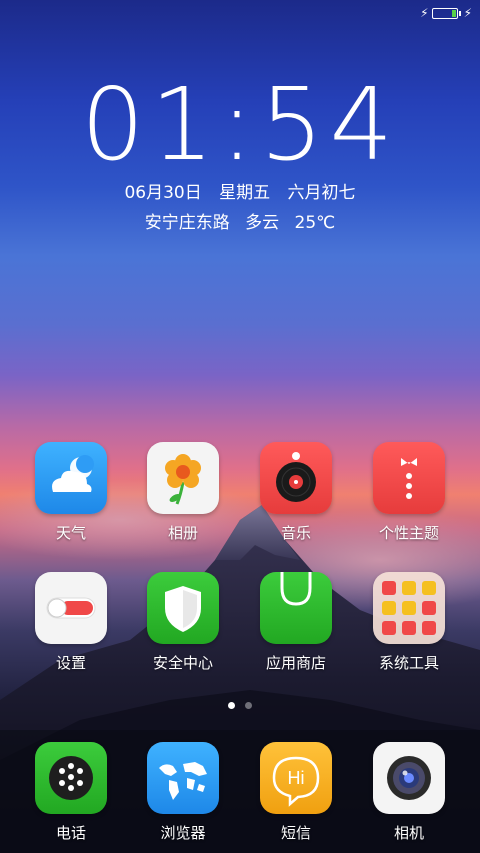  What do you see at coordinates (70, 663) in the screenshot?
I see `app-label: 设置` at bounding box center [70, 663].